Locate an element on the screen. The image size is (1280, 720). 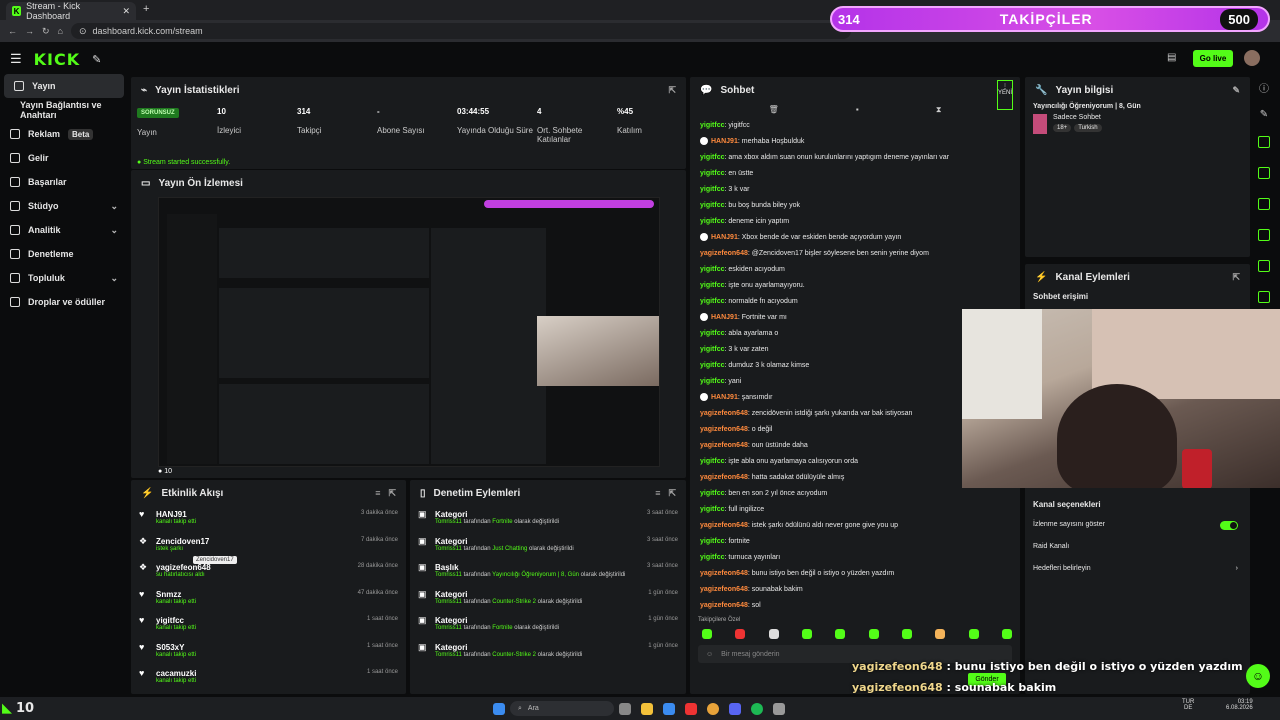
sidebar-item-reklam: Reklam Beta is located at coordinates (64, 134).